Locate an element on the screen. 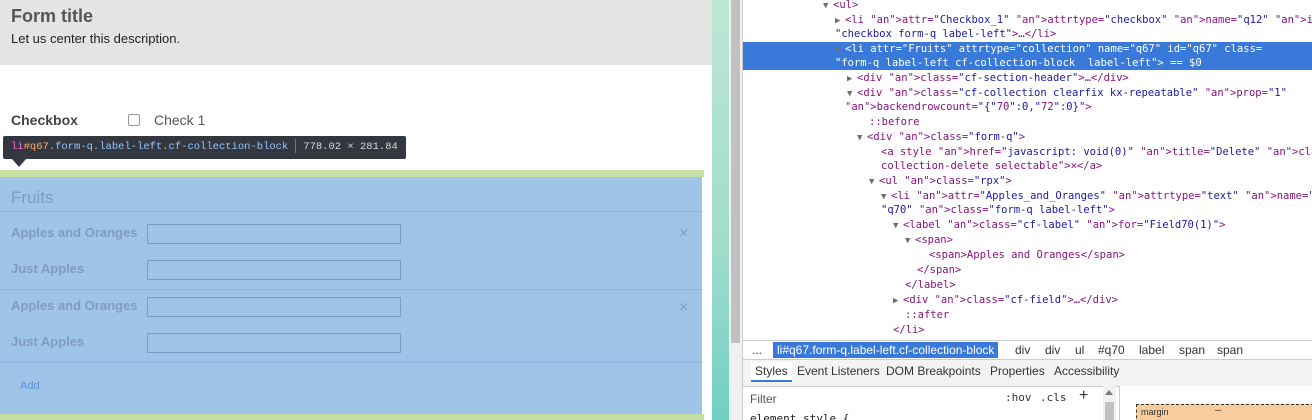 The height and width of the screenshot is (420, 1312). check-1-label: Check 1 is located at coordinates (179, 120).